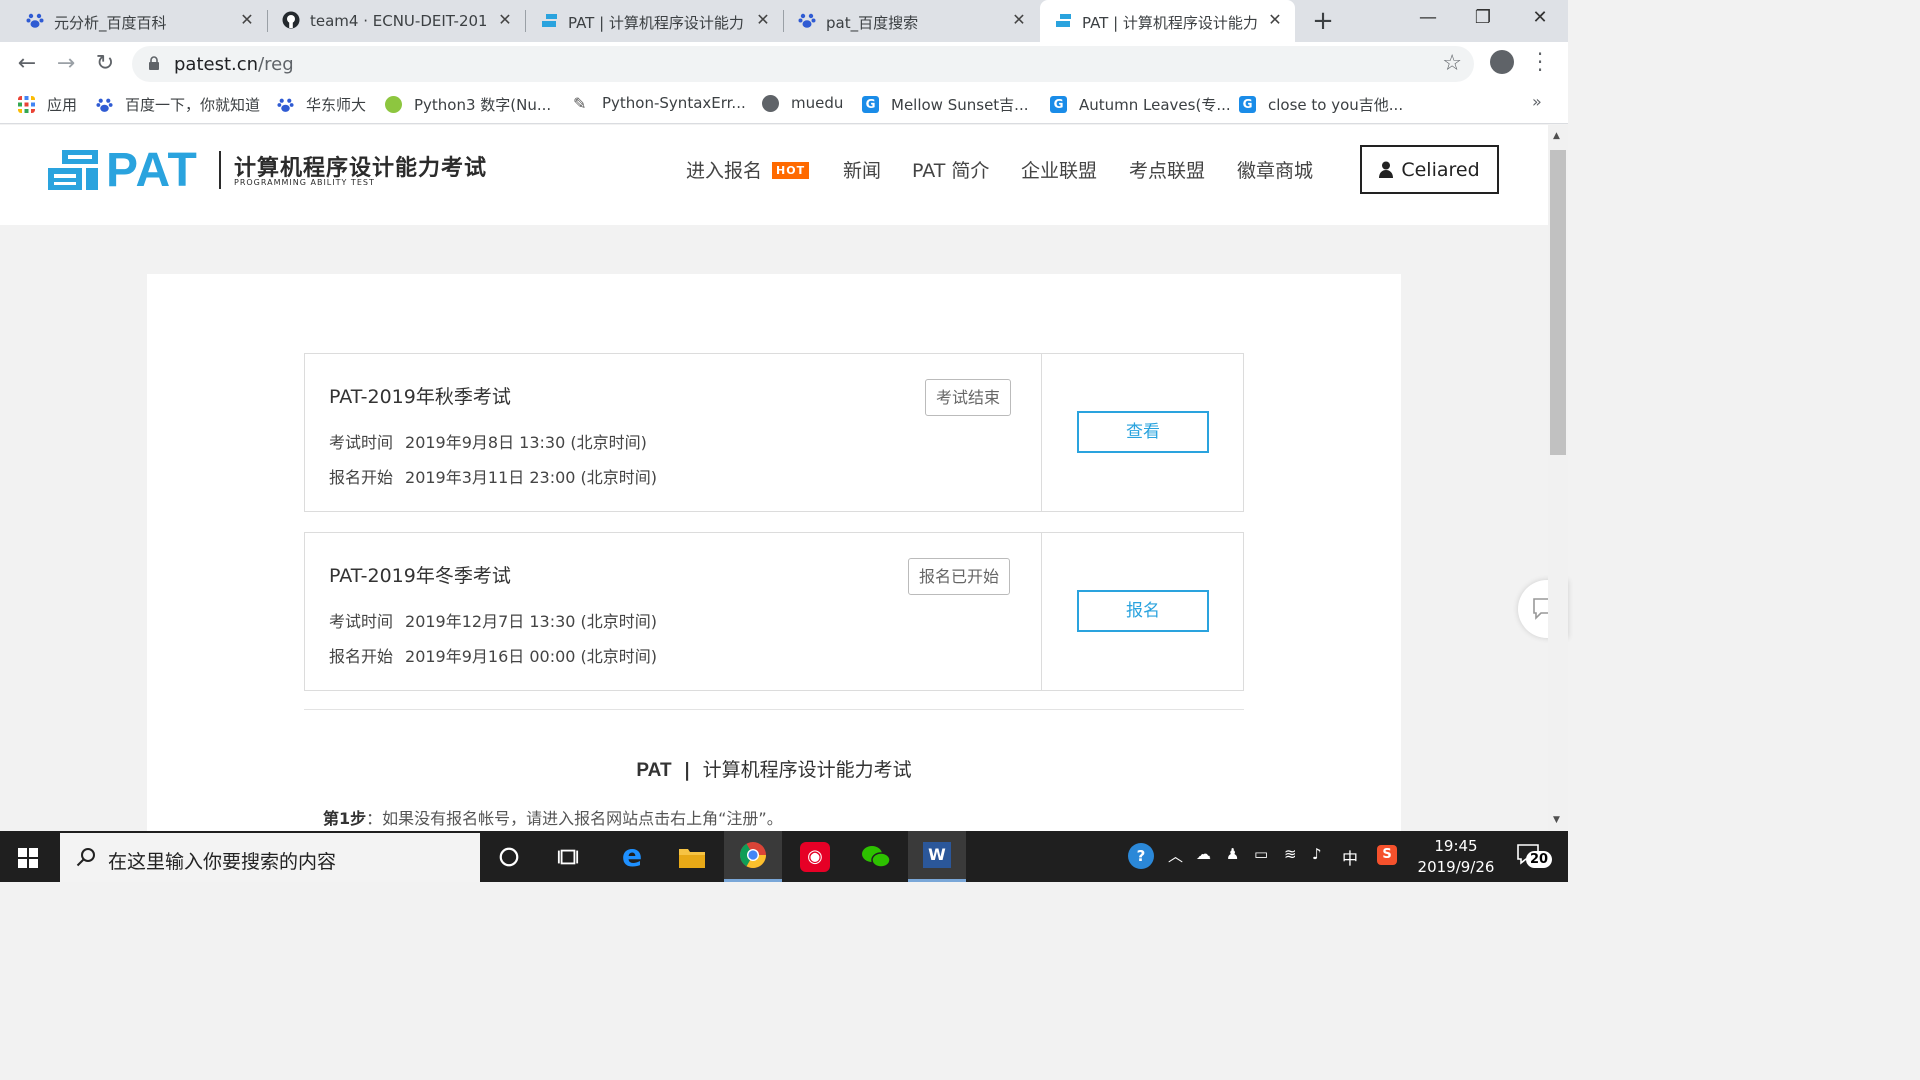 The height and width of the screenshot is (1080, 1920). What do you see at coordinates (1483, 18) in the screenshot?
I see `restore-icon: ❐` at bounding box center [1483, 18].